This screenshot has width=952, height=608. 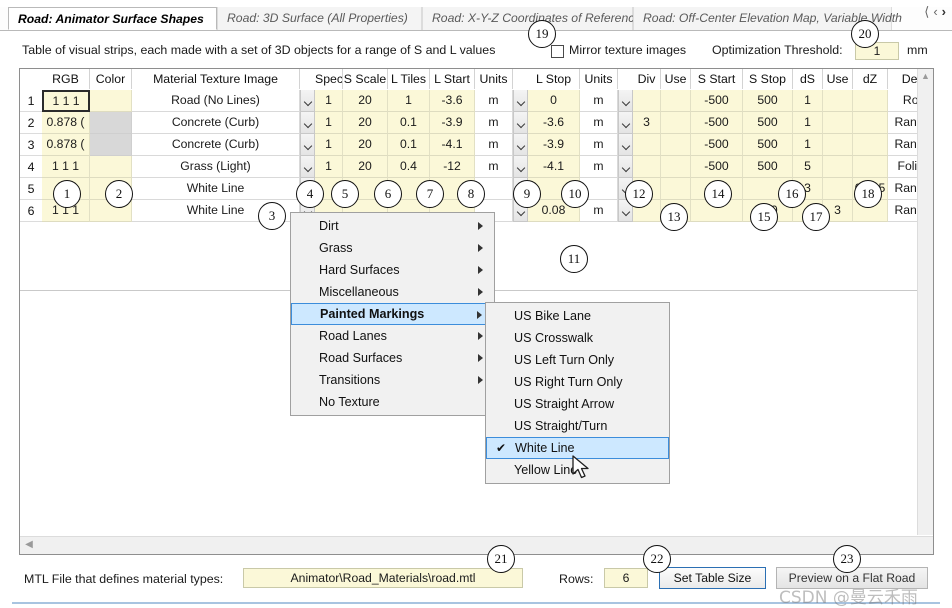 I want to click on tab-next-icon: ›, so click(x=946, y=11).